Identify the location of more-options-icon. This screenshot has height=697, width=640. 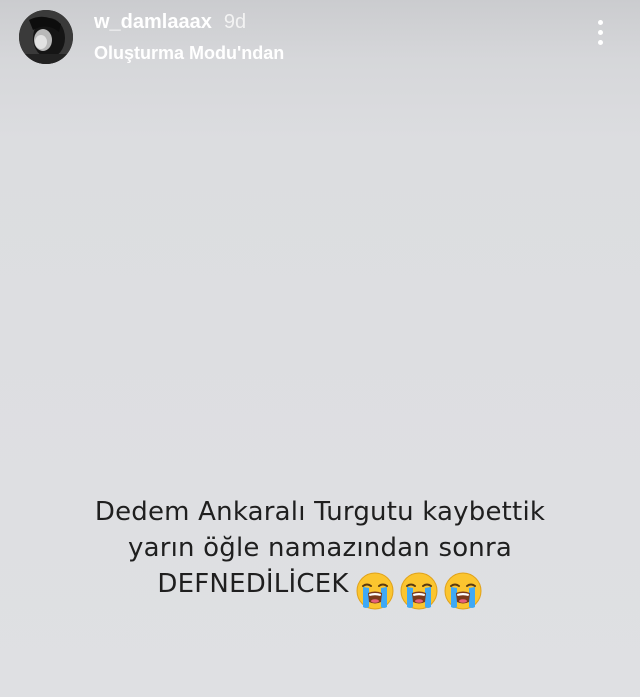
(600, 35).